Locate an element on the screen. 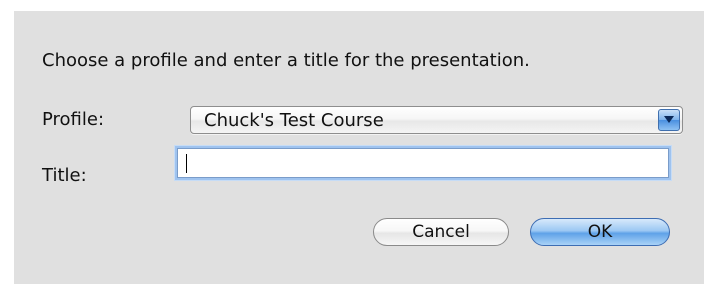  chevron-down-icon is located at coordinates (669, 120).